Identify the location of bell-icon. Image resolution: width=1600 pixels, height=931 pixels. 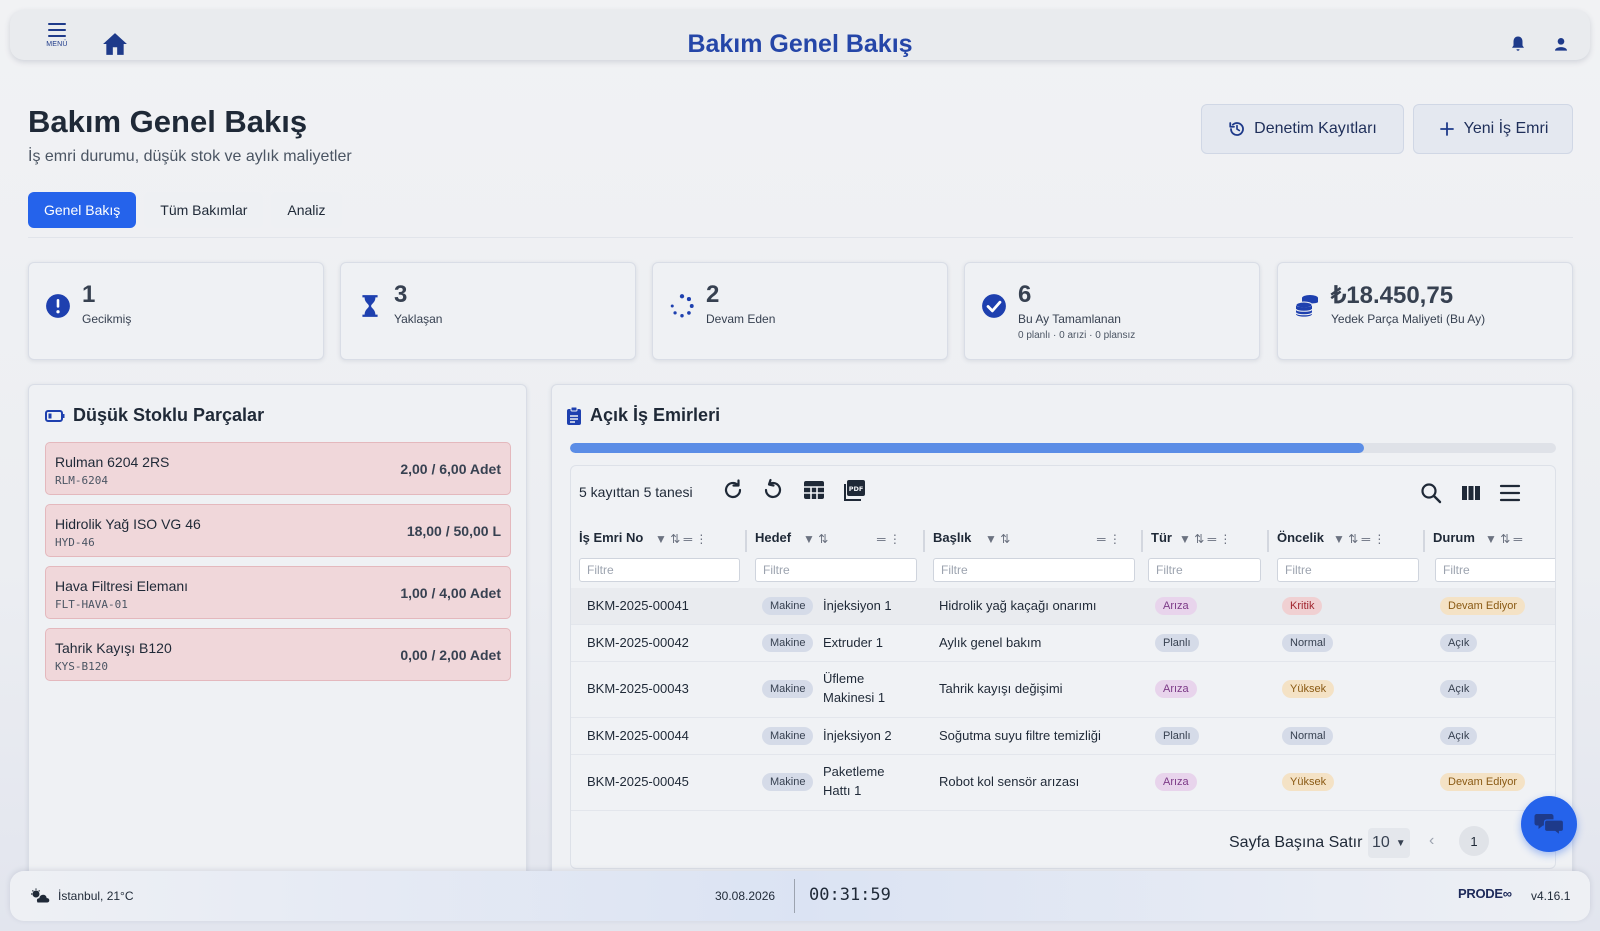
(1518, 44).